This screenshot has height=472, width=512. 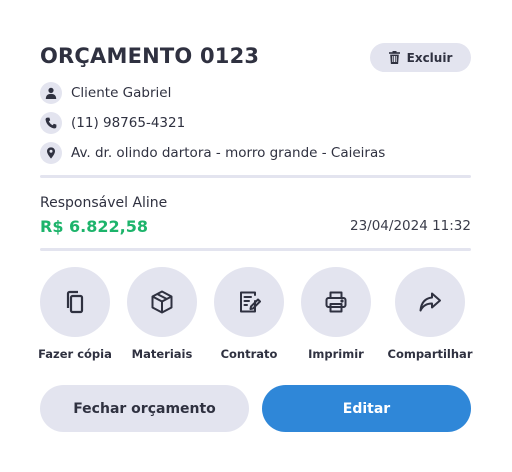 I want to click on contract-action-circle, so click(x=249, y=302).